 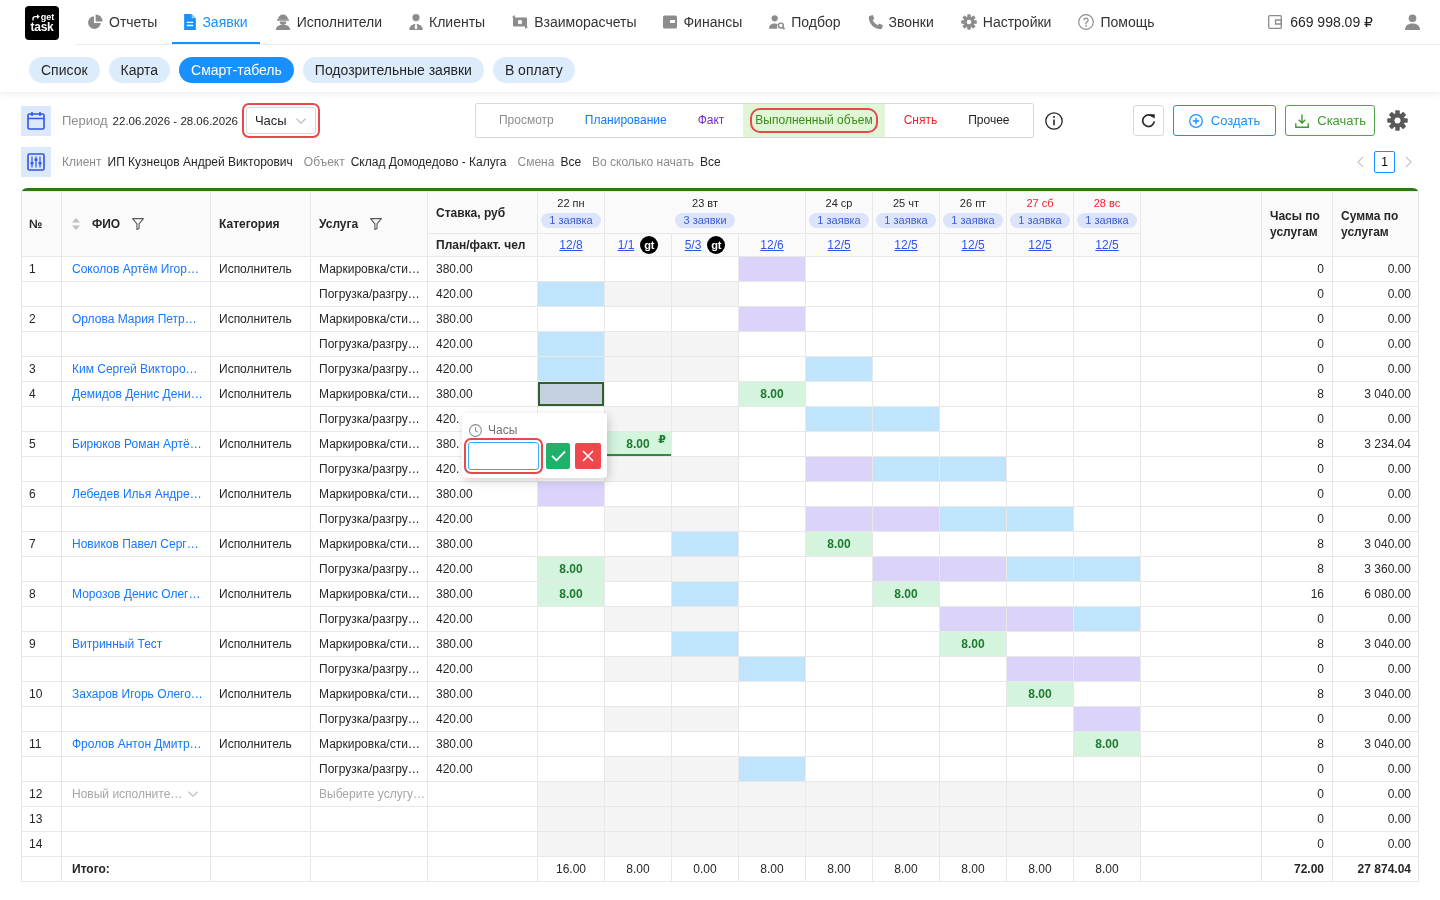 What do you see at coordinates (216, 22) in the screenshot?
I see `nav-item: Заявки` at bounding box center [216, 22].